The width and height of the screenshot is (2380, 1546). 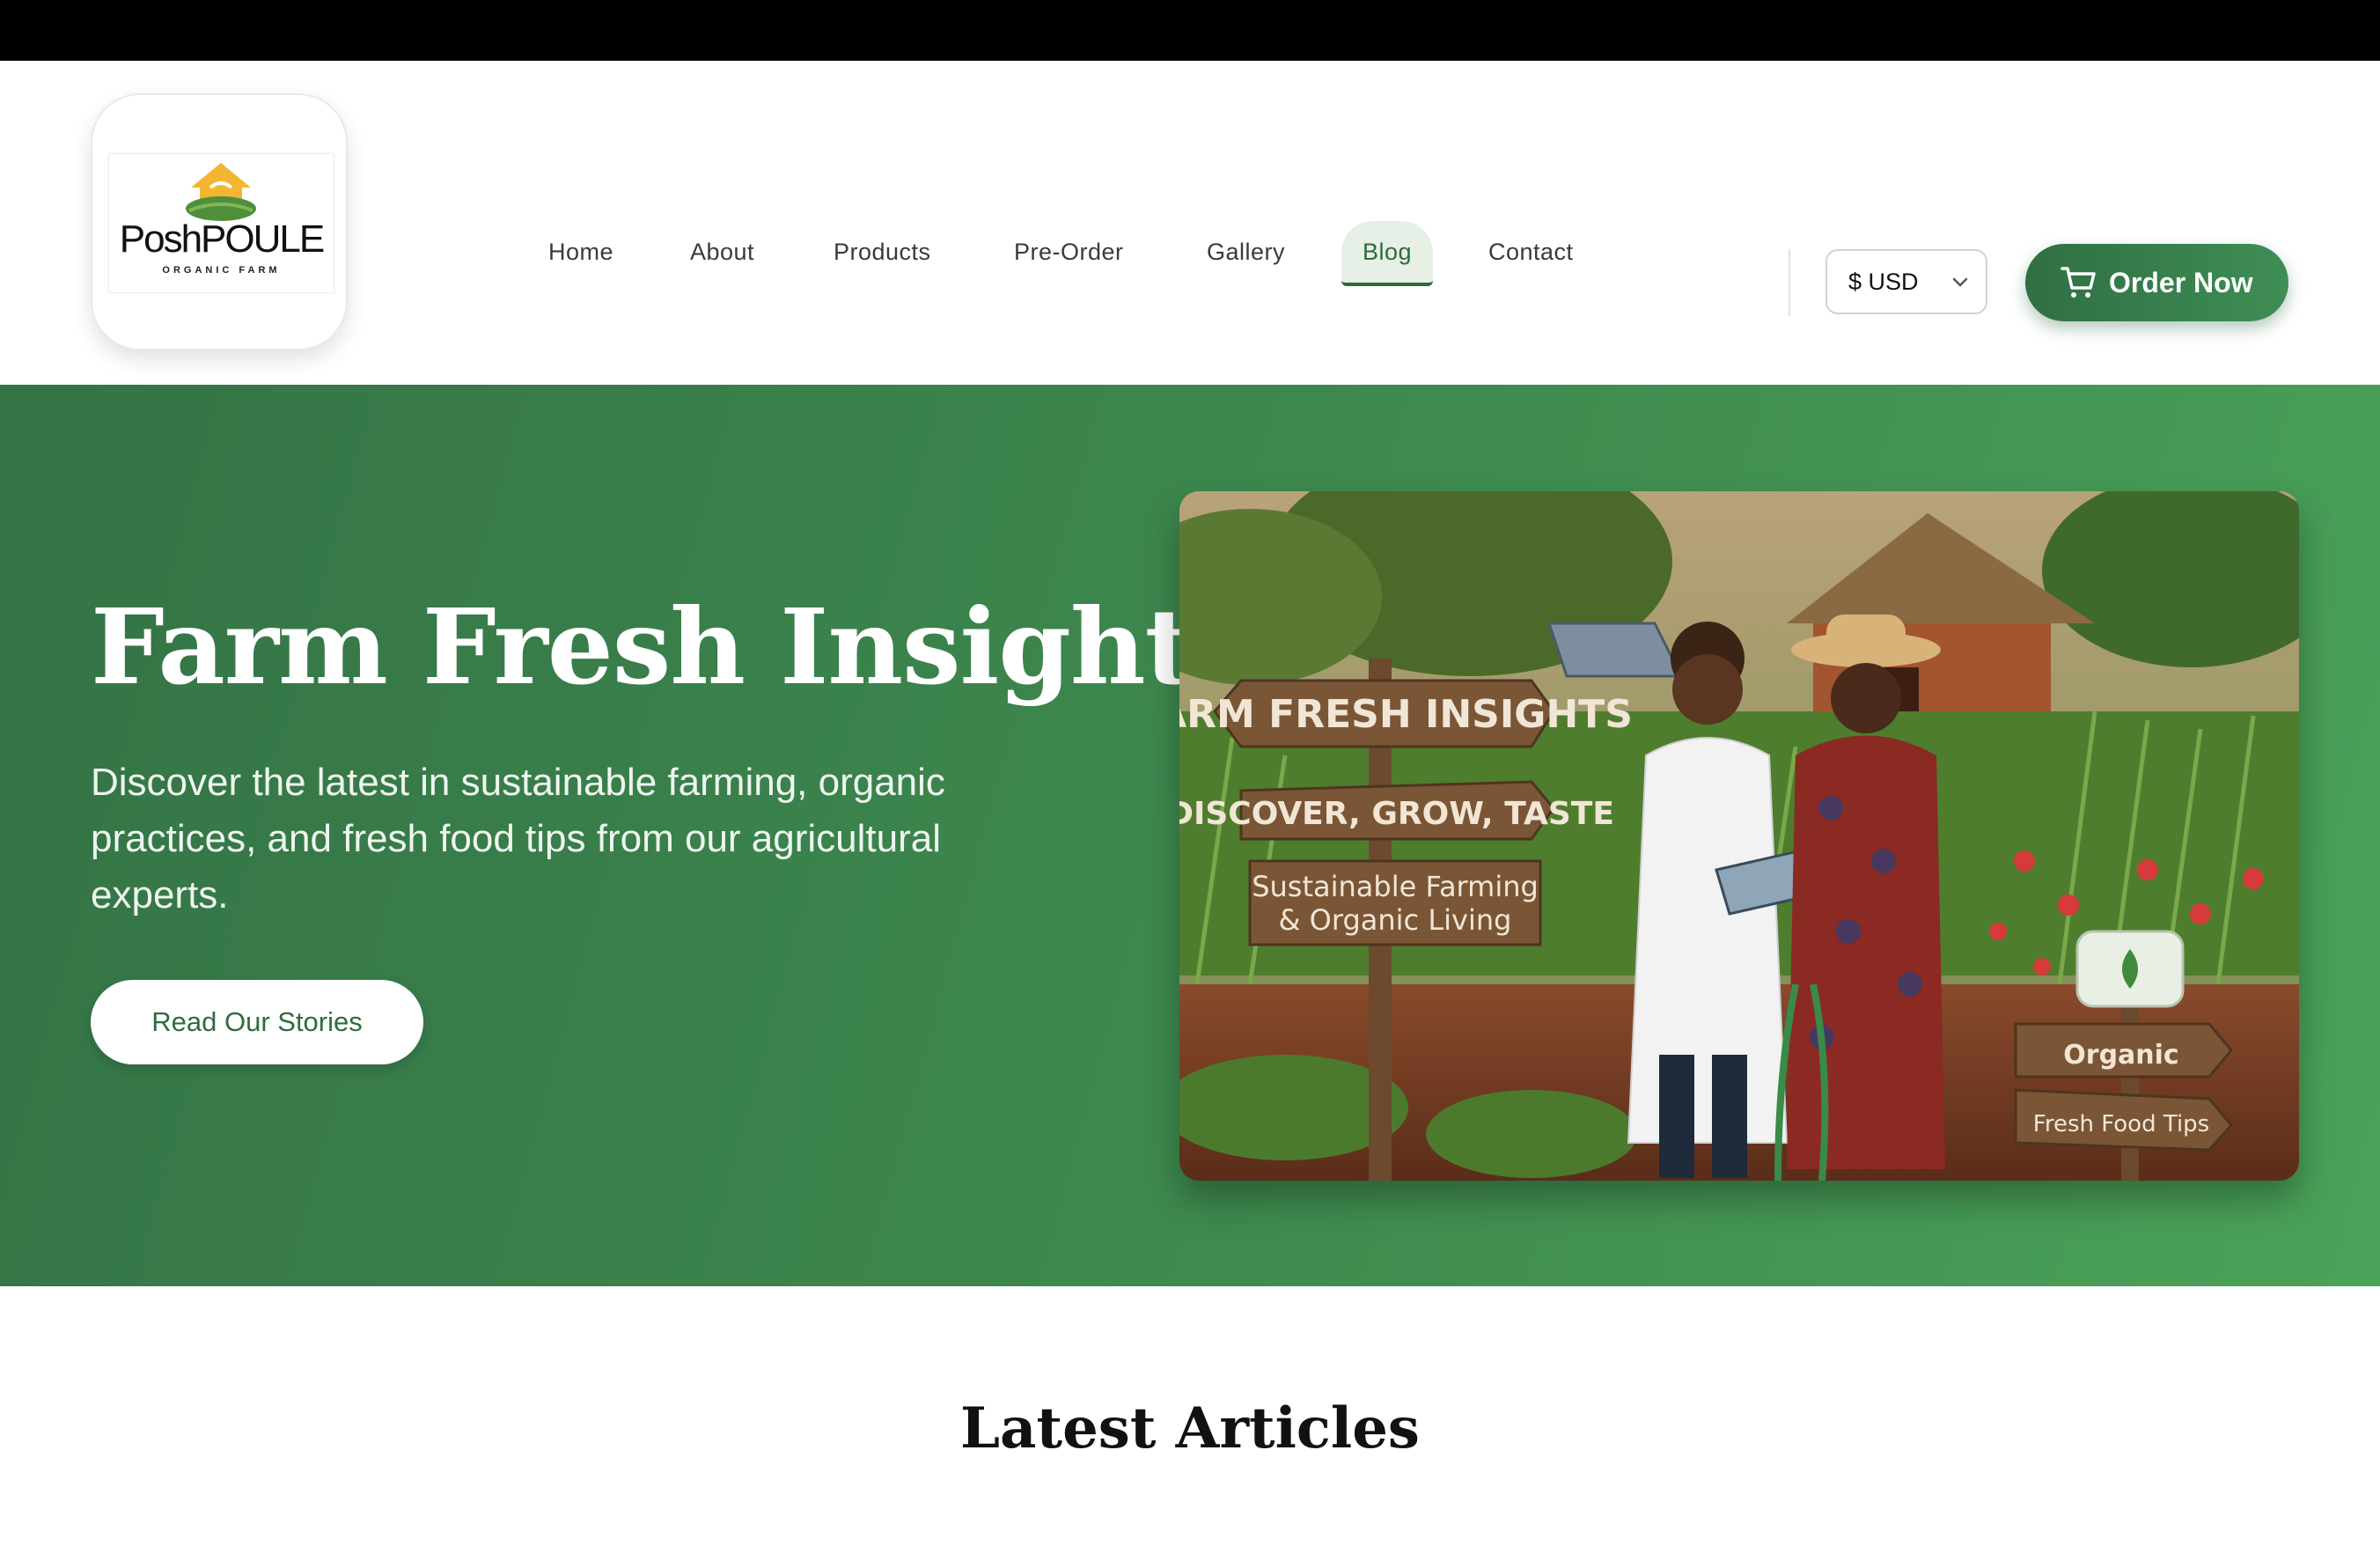 I want to click on hero-title: Farm Fresh Insights, so click(x=671, y=646).